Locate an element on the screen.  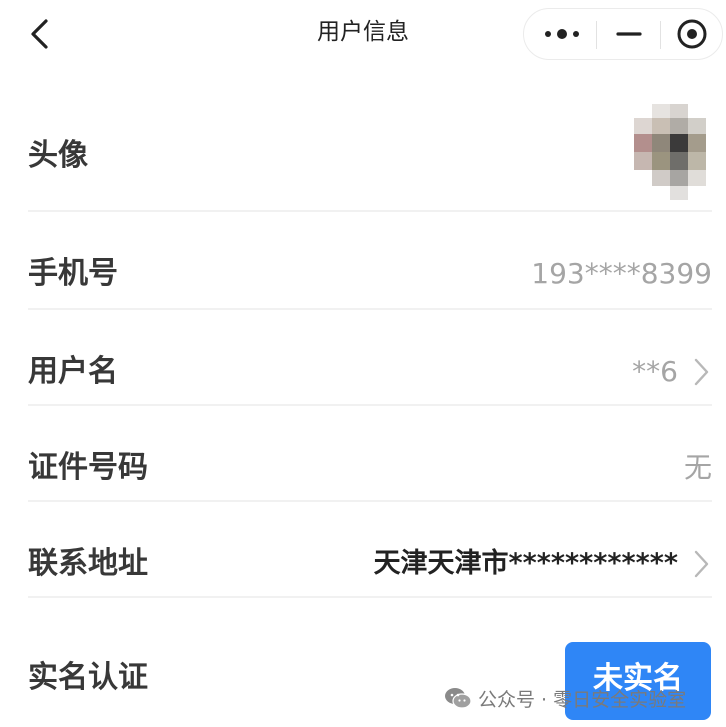
more-dots-icon is located at coordinates (562, 34).